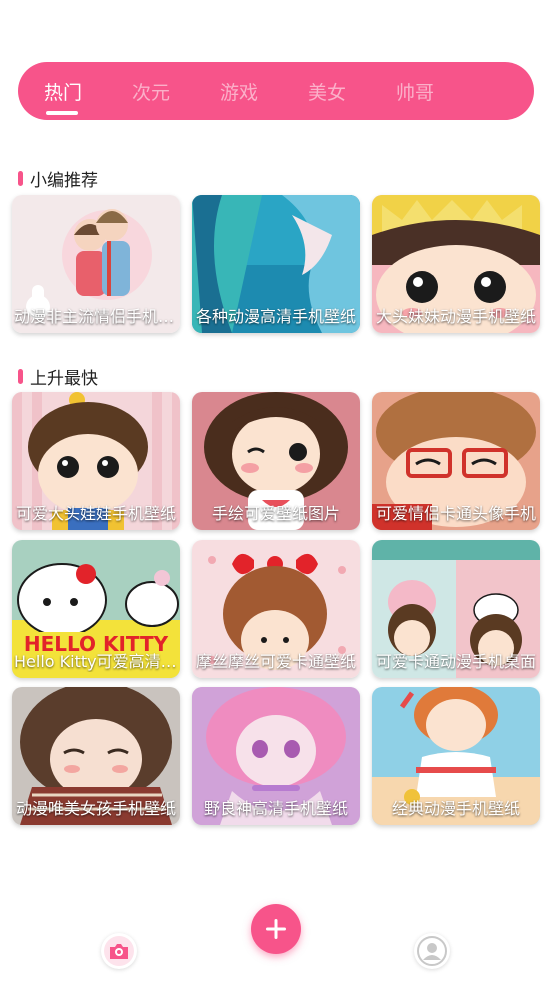 This screenshot has height=983, width=552. I want to click on section-rising-fastest-title: 上升最快, so click(58, 376).